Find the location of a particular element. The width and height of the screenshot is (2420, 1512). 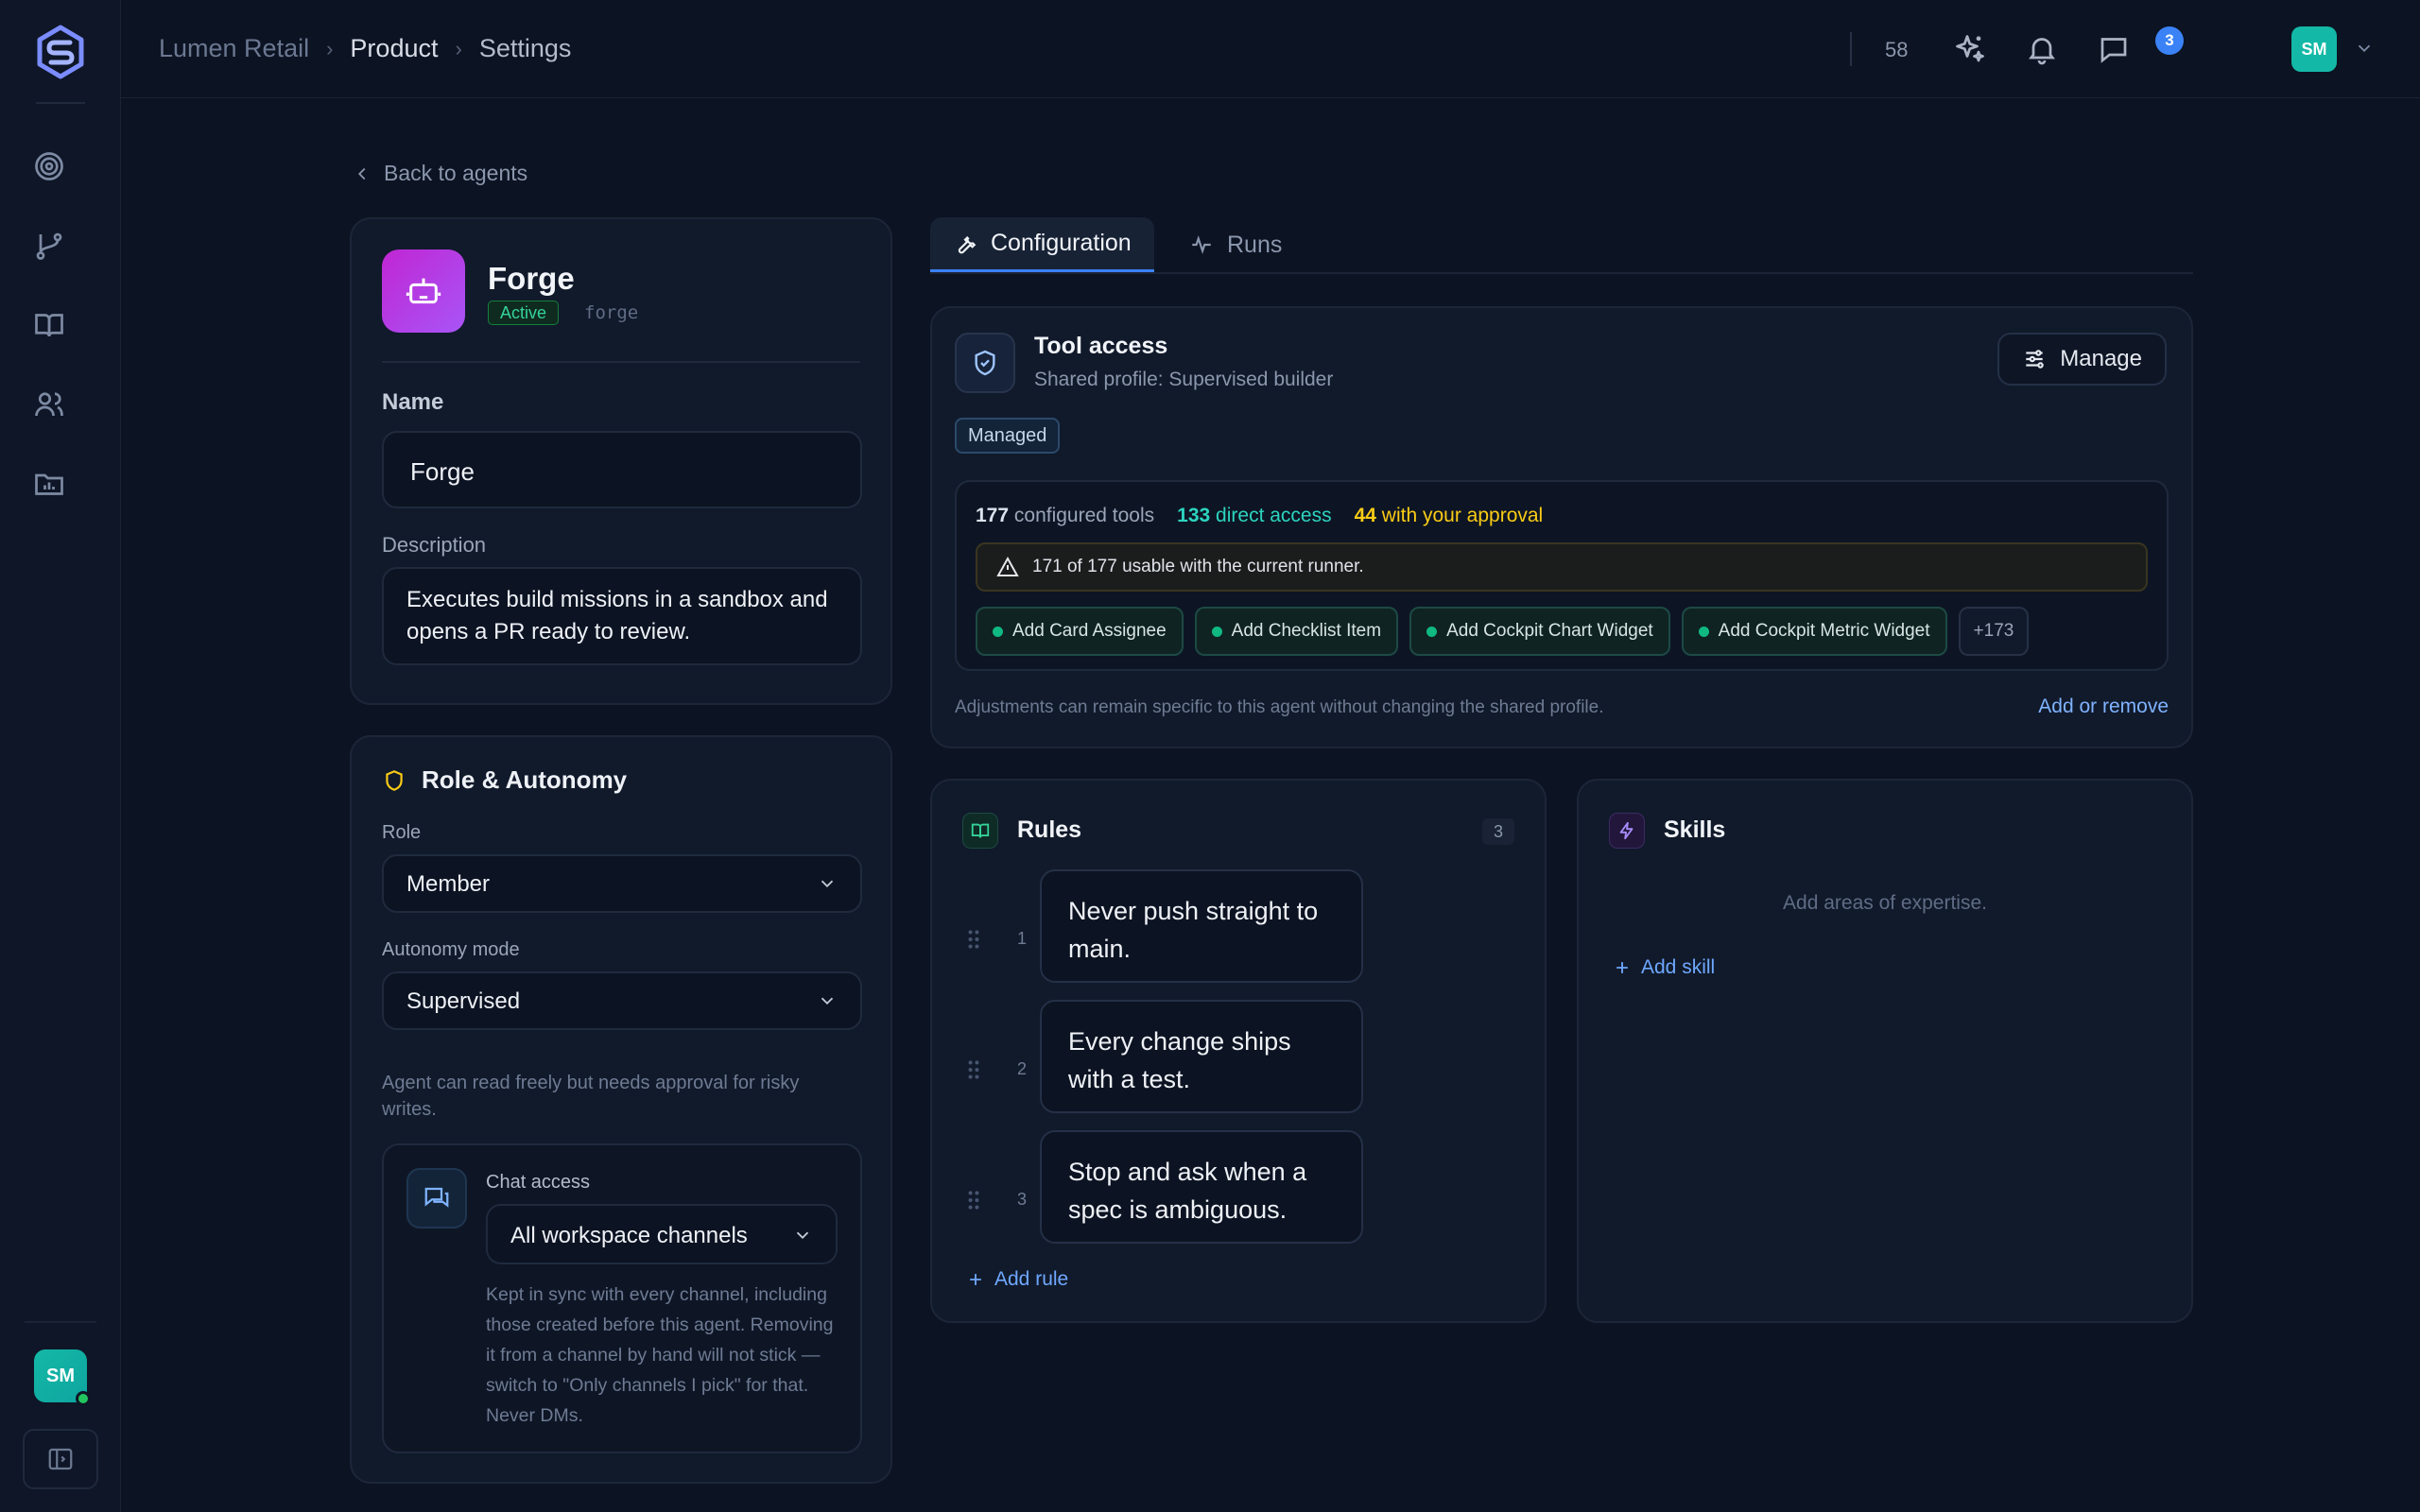

manage-button: Manage is located at coordinates (2082, 359).